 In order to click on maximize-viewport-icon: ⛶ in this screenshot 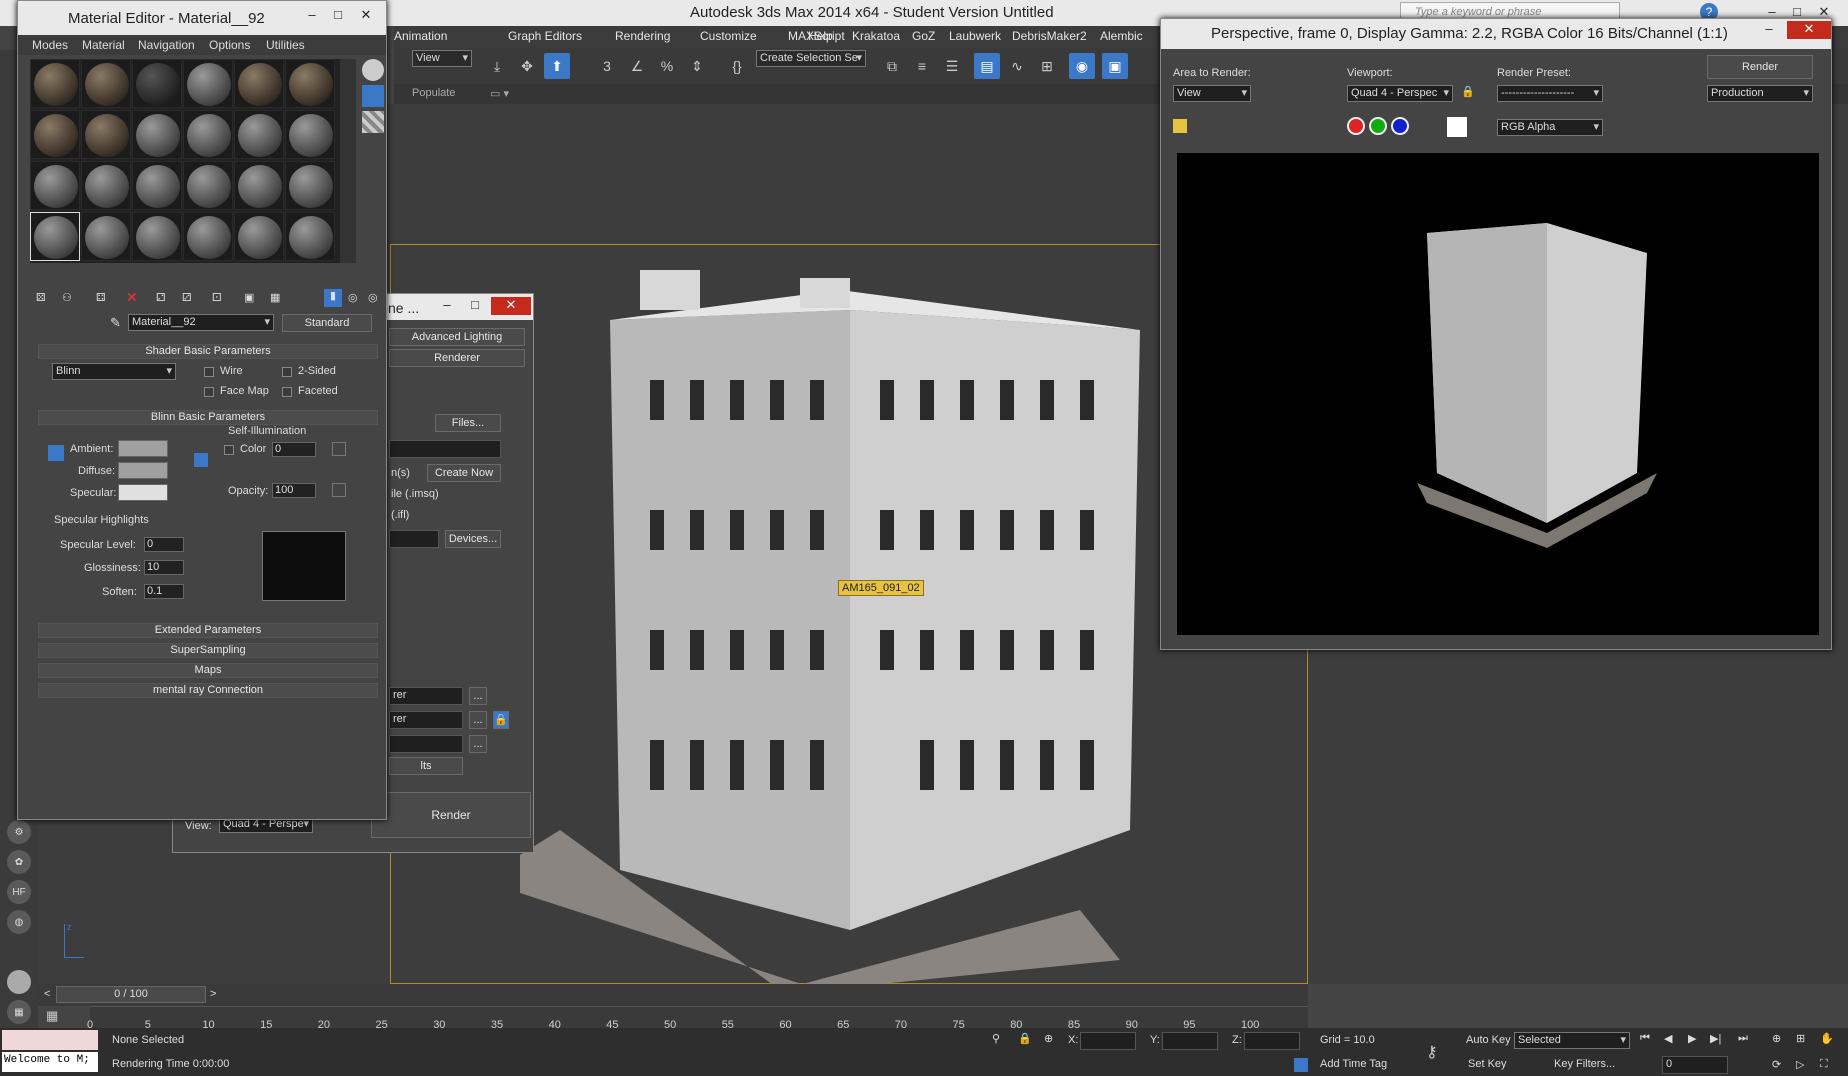, I will do `click(1824, 1064)`.